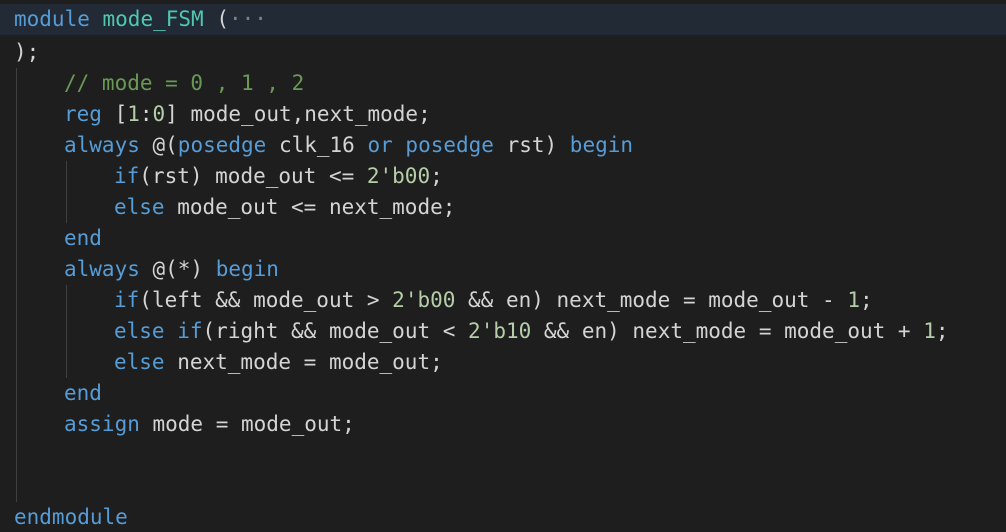  I want to click on code-line-text: reg [1:0] mode_out,next_mode;, so click(247, 114).